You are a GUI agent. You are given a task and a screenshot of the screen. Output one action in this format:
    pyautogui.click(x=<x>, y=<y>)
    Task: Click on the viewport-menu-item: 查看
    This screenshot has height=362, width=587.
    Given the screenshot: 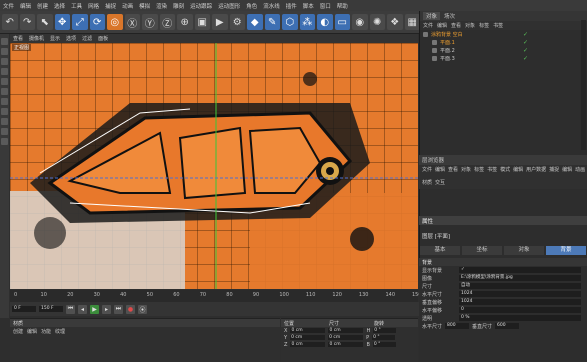 What is the action you would take?
    pyautogui.click(x=18, y=38)
    